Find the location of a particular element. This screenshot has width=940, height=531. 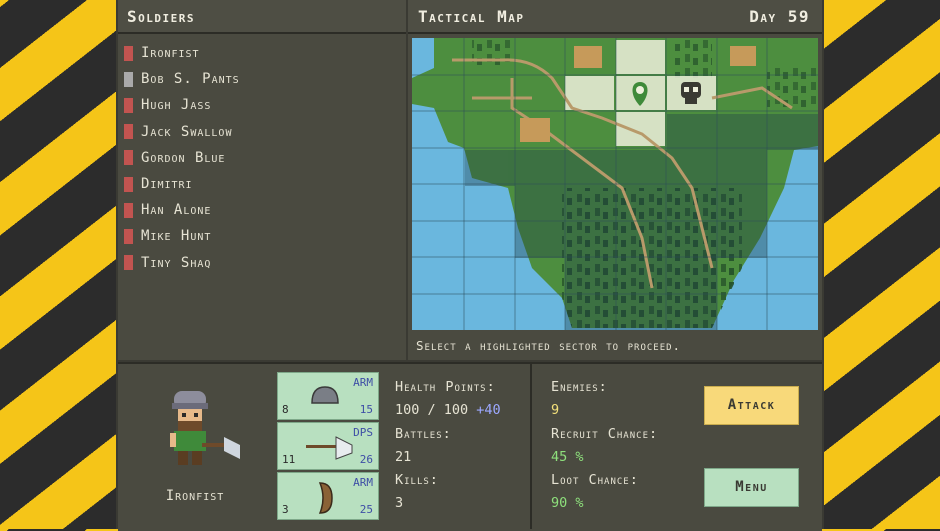

menu-button-label: Menu is located at coordinates (751, 487).